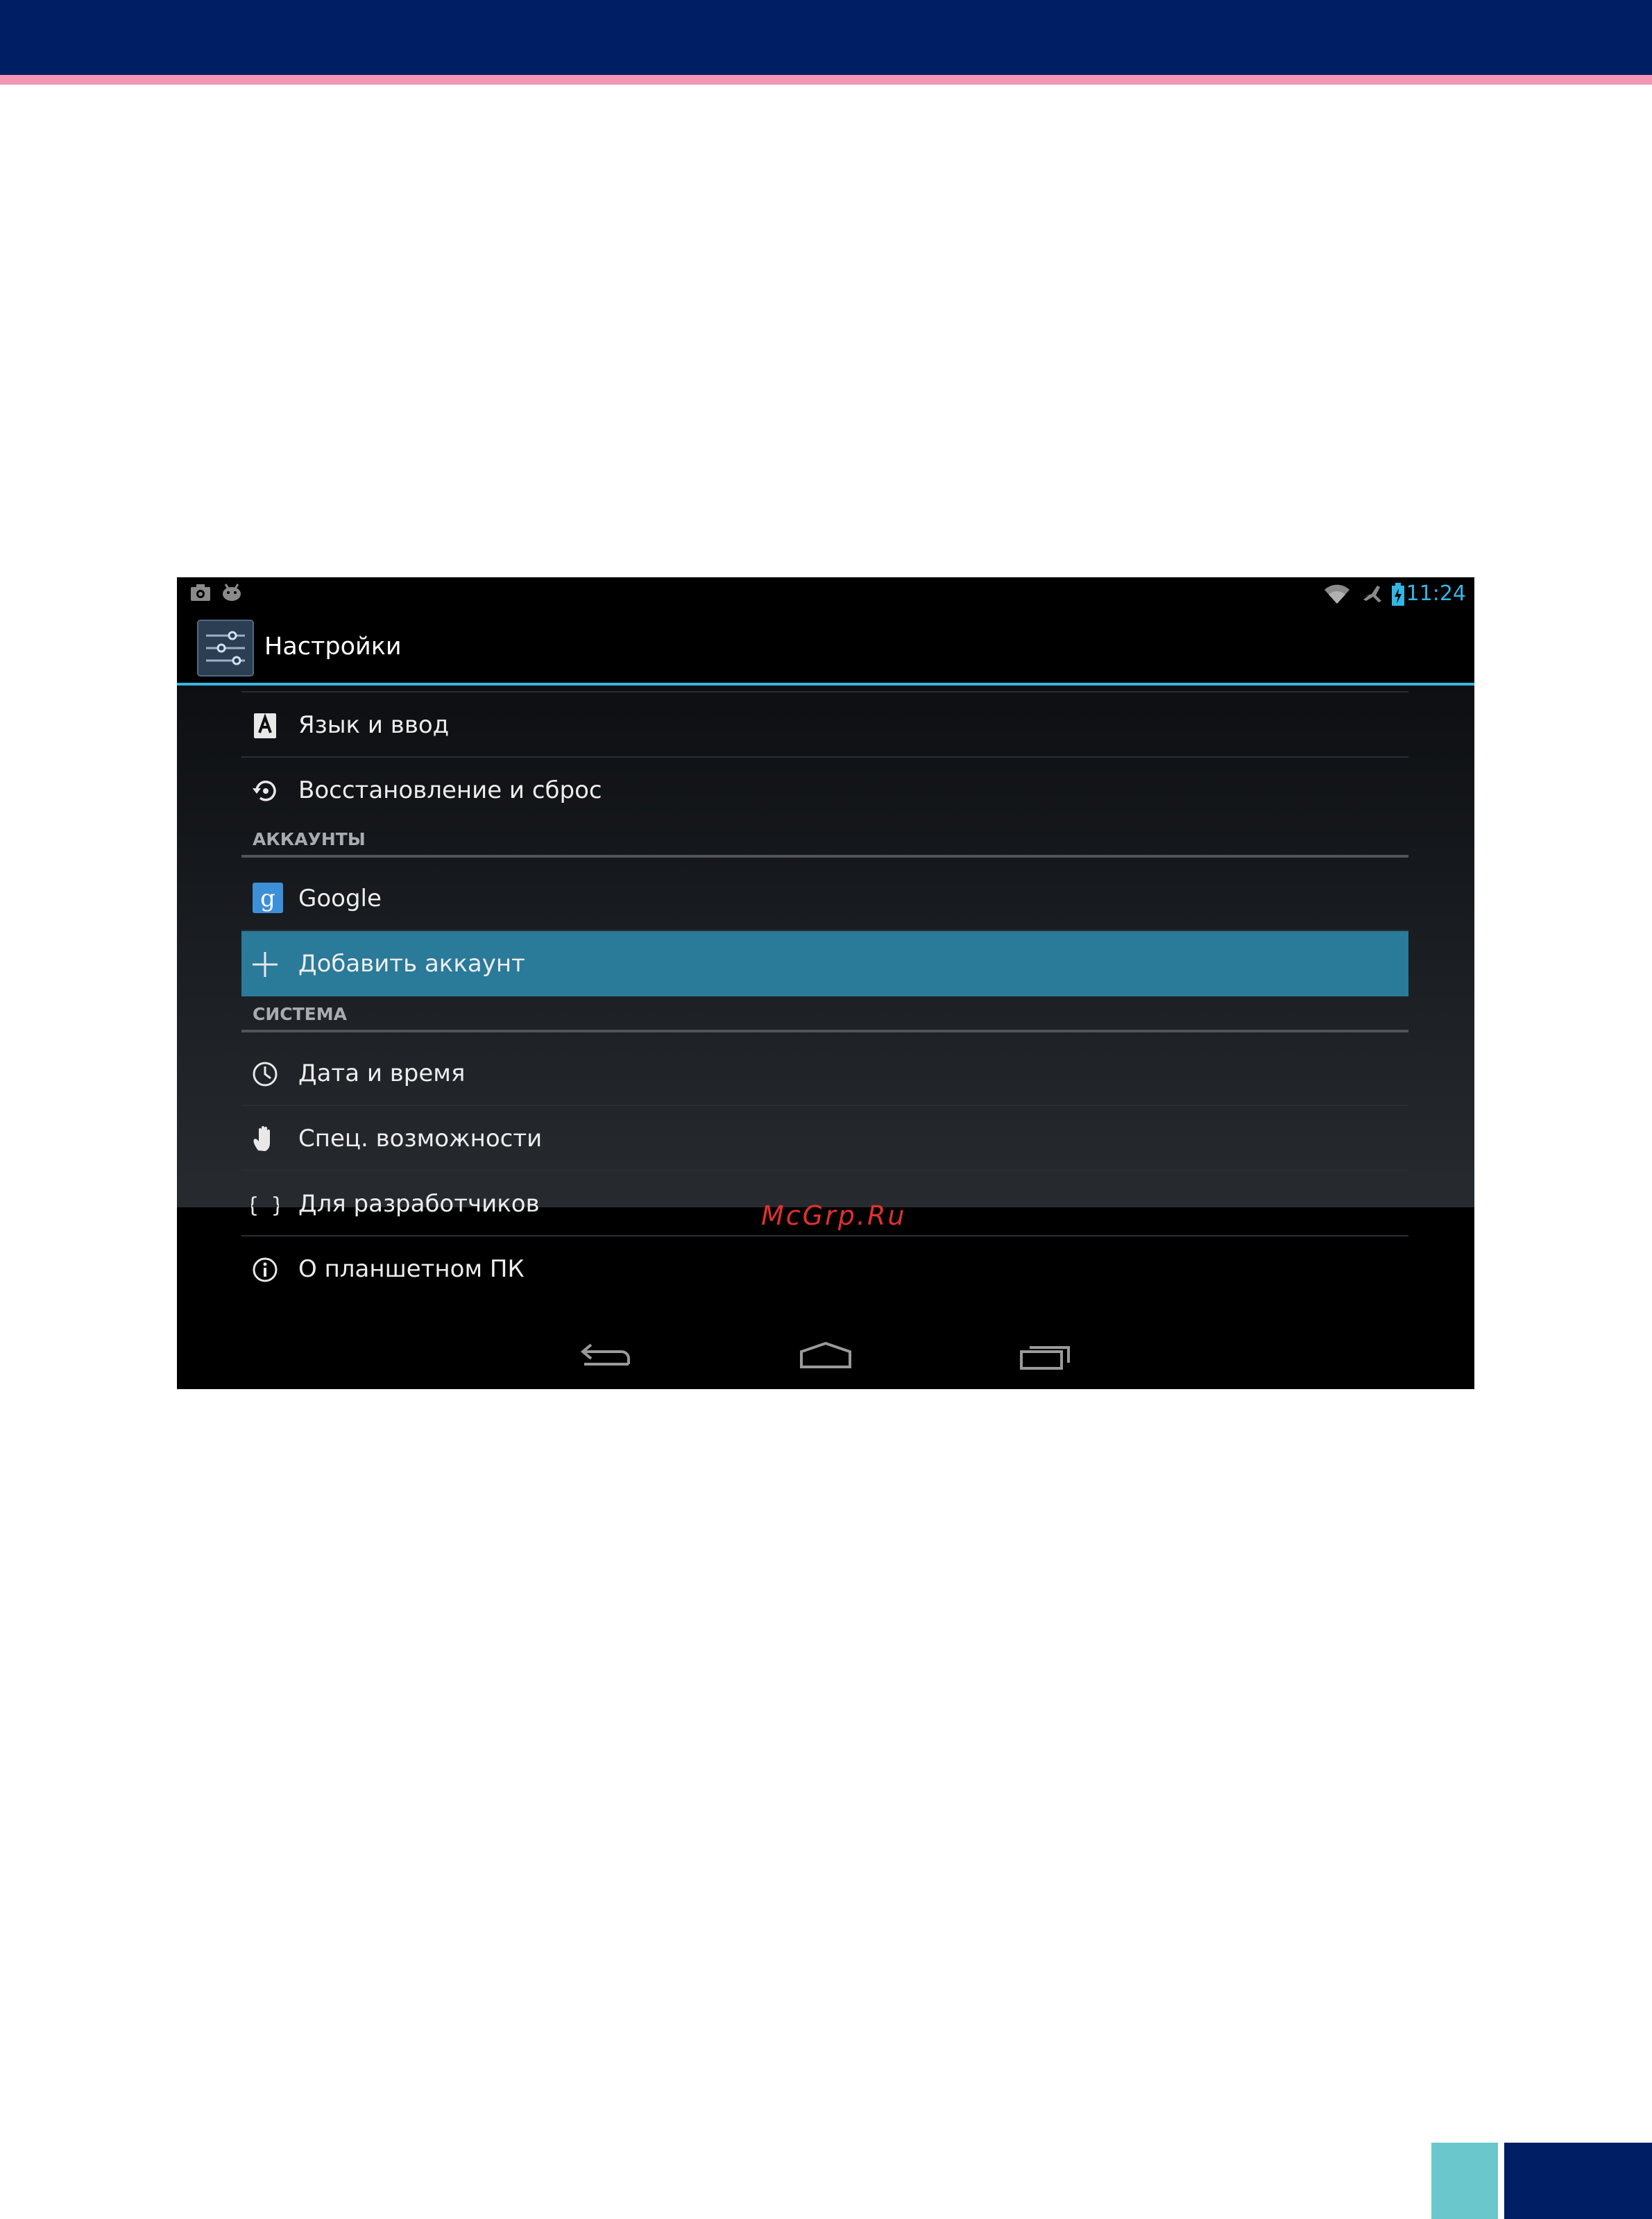  I want to click on android-debug-icon, so click(232, 592).